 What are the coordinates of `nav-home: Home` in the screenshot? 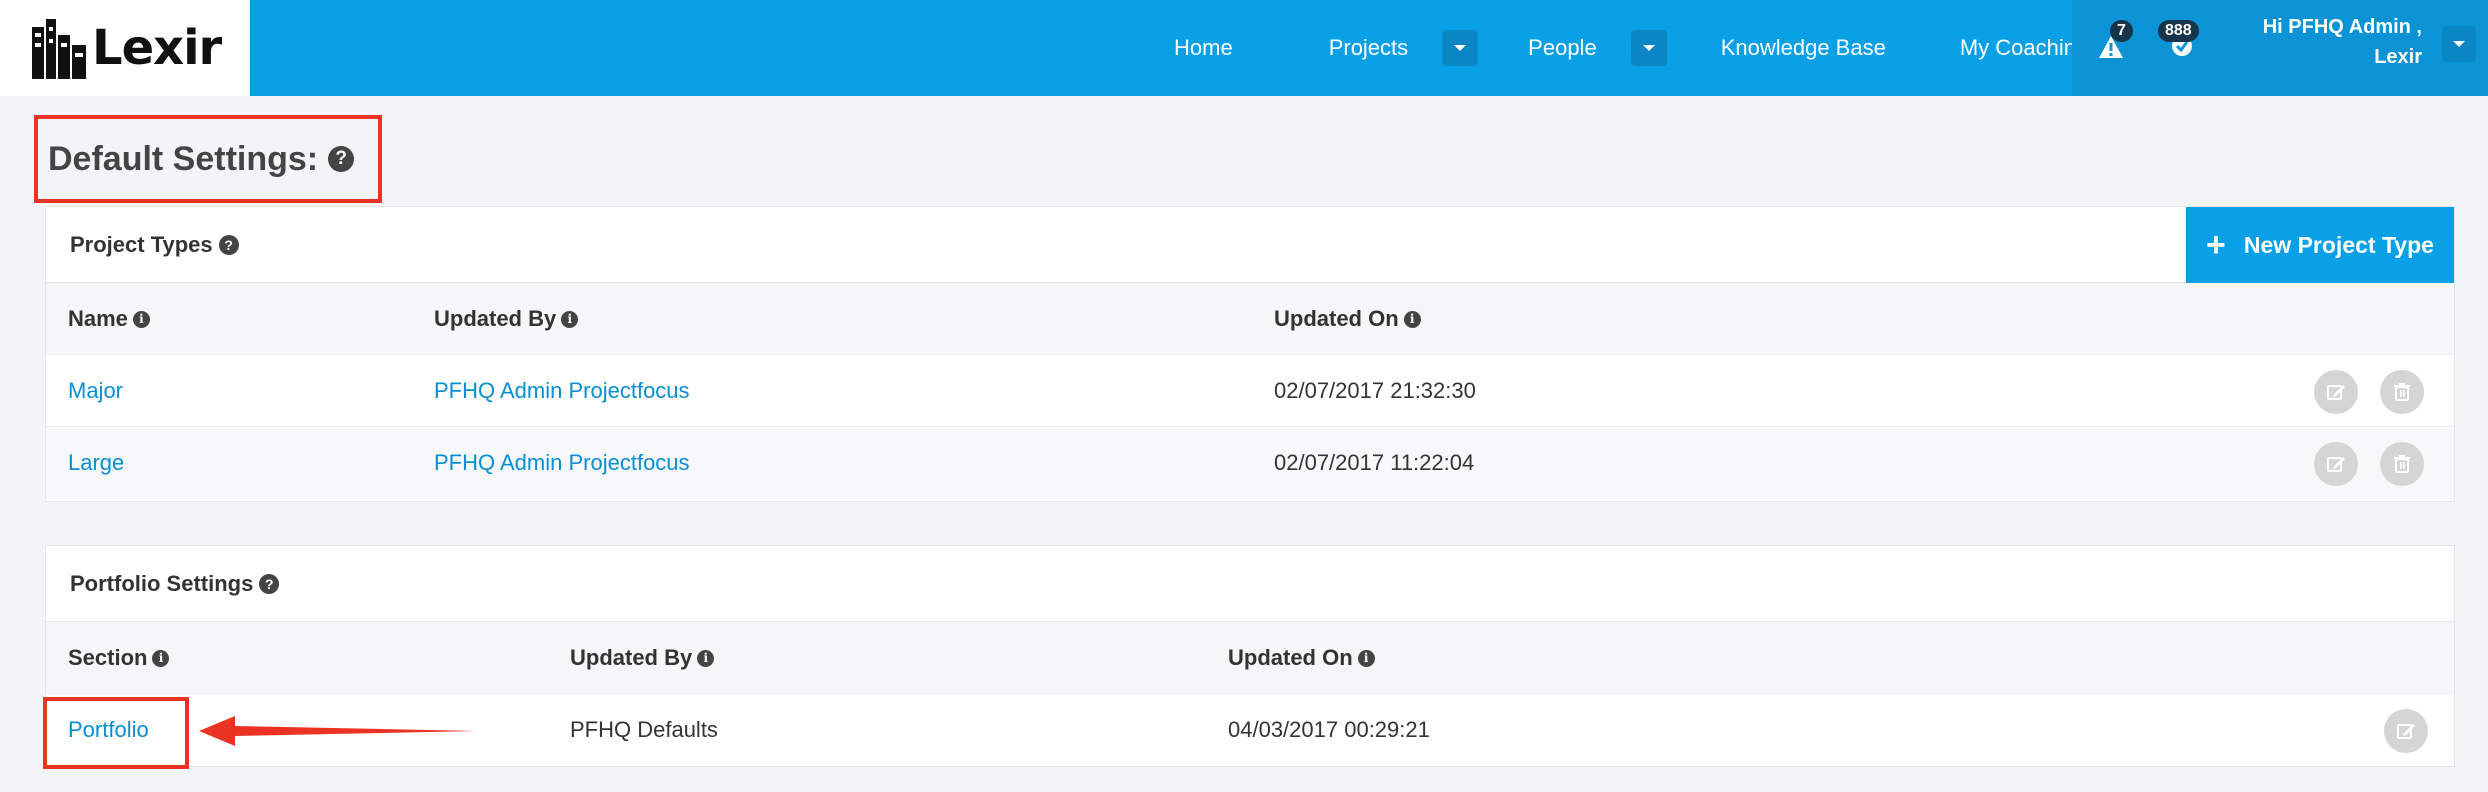 It's located at (1203, 48).